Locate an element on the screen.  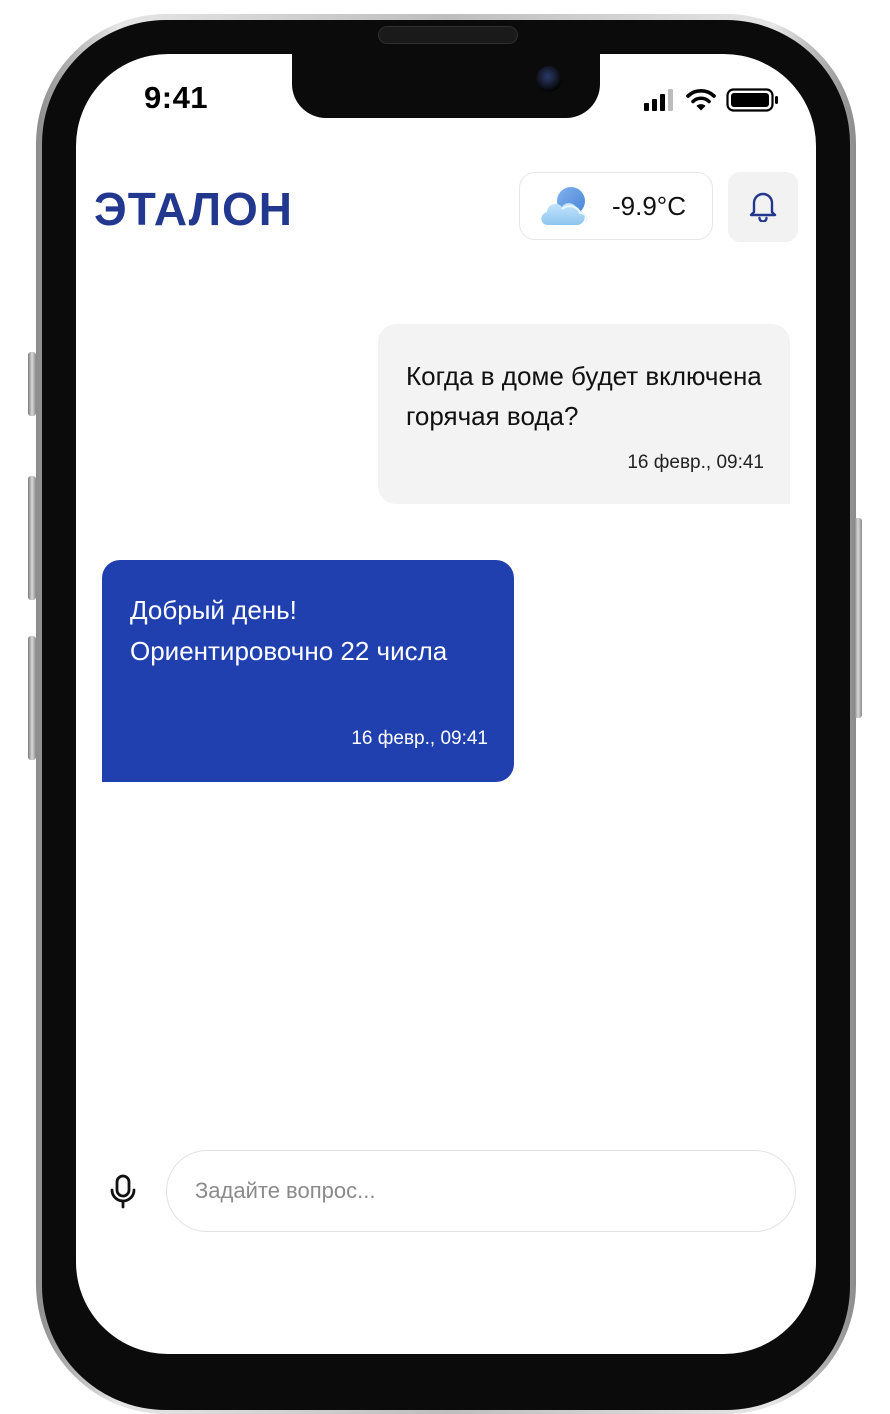
brand-logo: ЭТАЛОН is located at coordinates (193, 209).